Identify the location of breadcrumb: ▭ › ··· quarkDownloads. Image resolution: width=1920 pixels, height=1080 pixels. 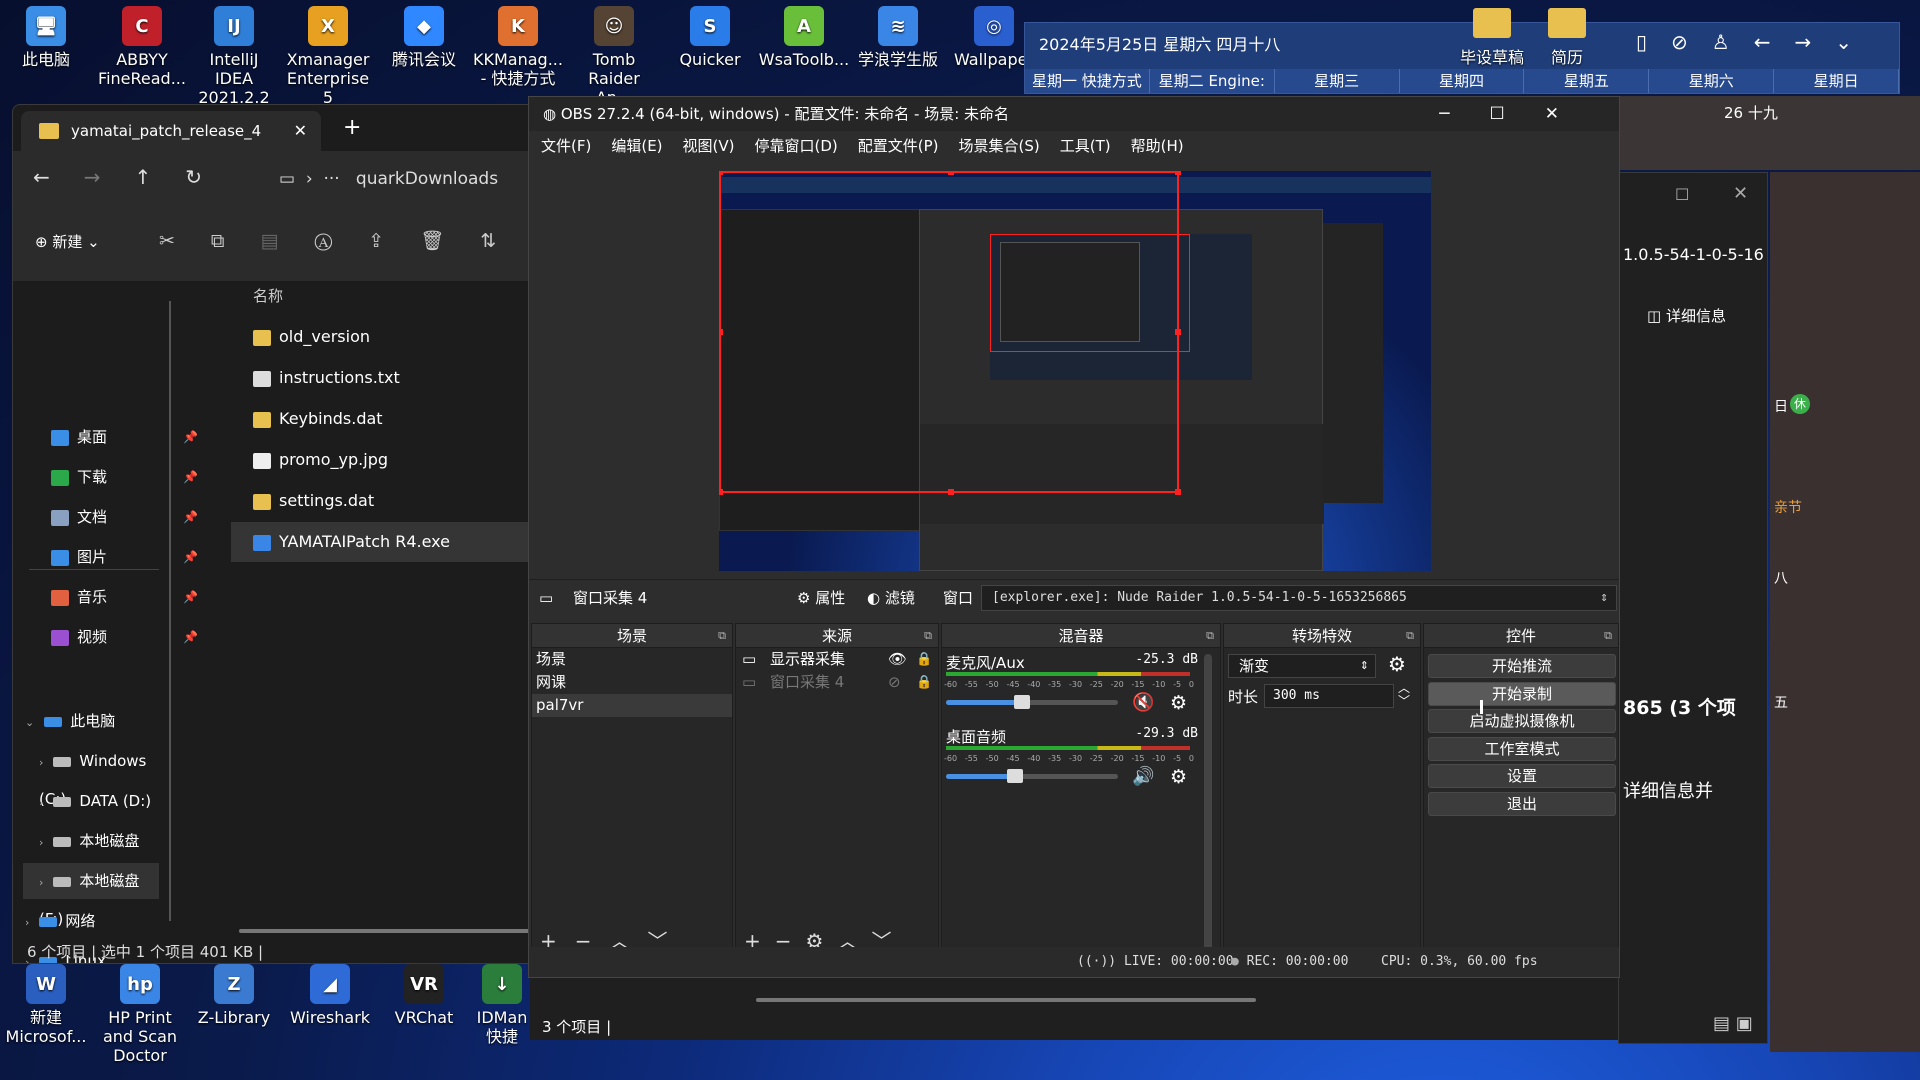
(388, 179).